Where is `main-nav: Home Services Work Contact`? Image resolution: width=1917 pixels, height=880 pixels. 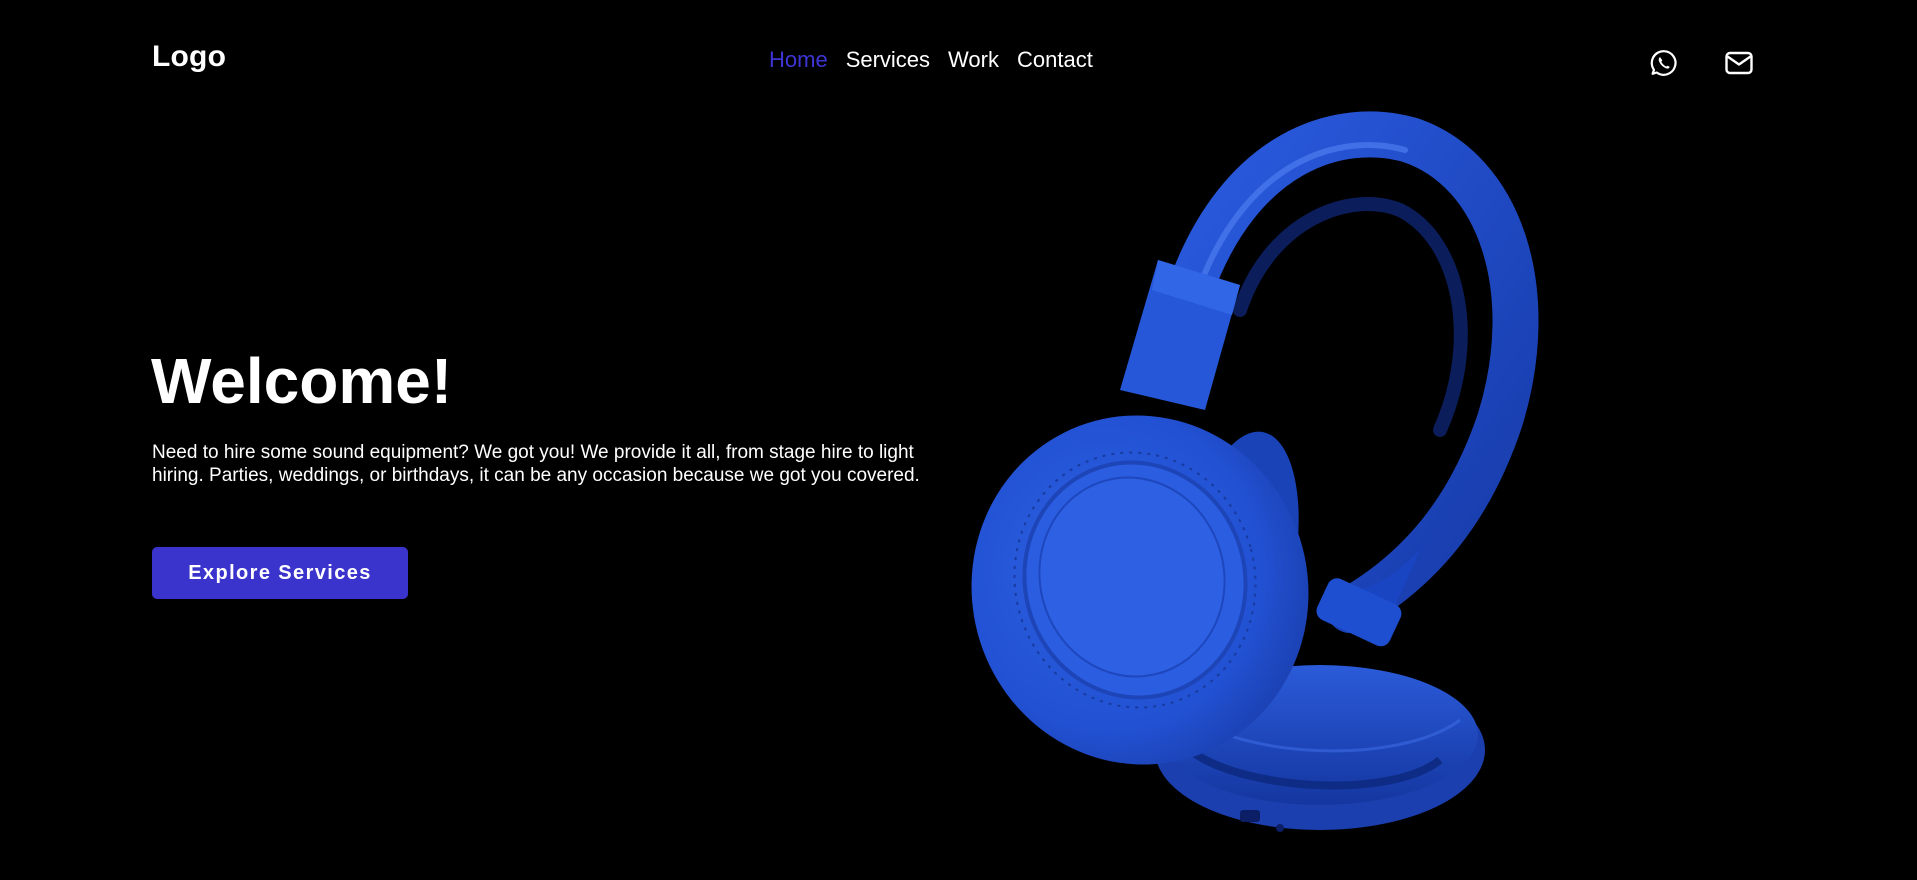 main-nav: Home Services Work Contact is located at coordinates (931, 60).